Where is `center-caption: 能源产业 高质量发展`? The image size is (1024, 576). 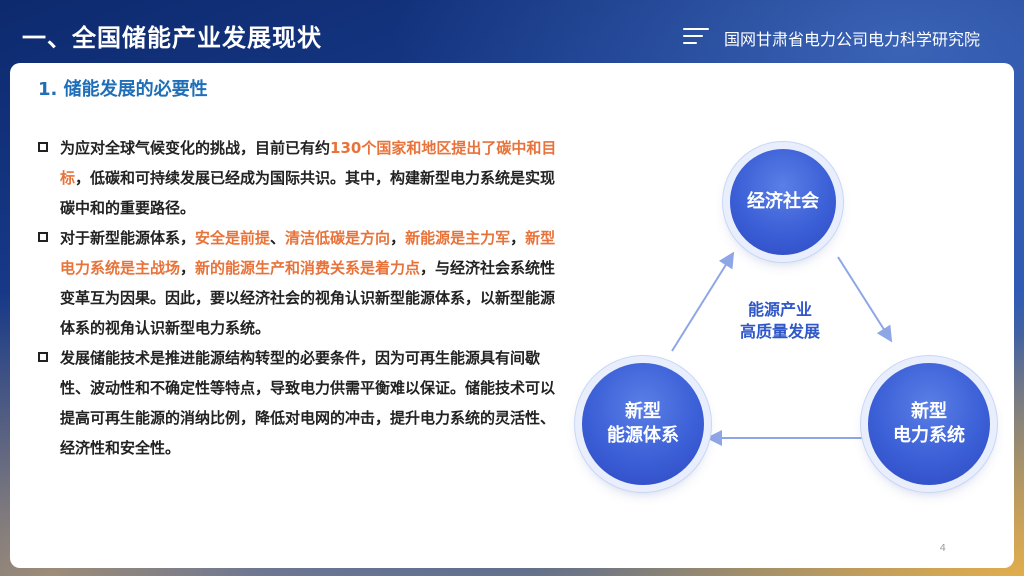 center-caption: 能源产业 高质量发展 is located at coordinates (780, 321).